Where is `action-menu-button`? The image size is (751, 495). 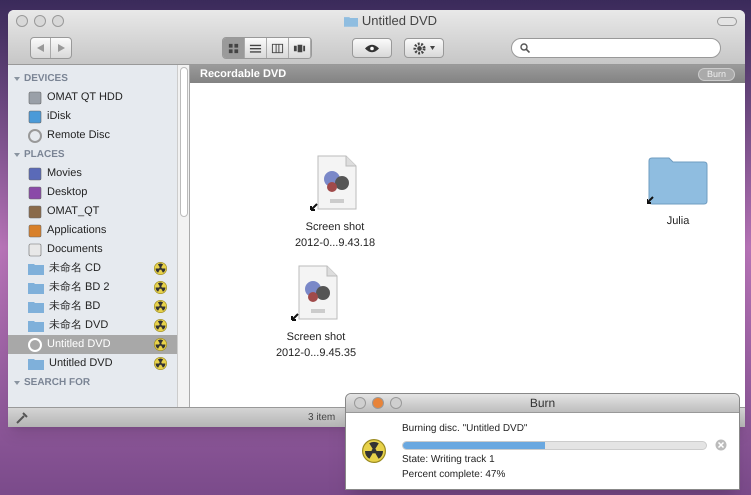
action-menu-button is located at coordinates (424, 48).